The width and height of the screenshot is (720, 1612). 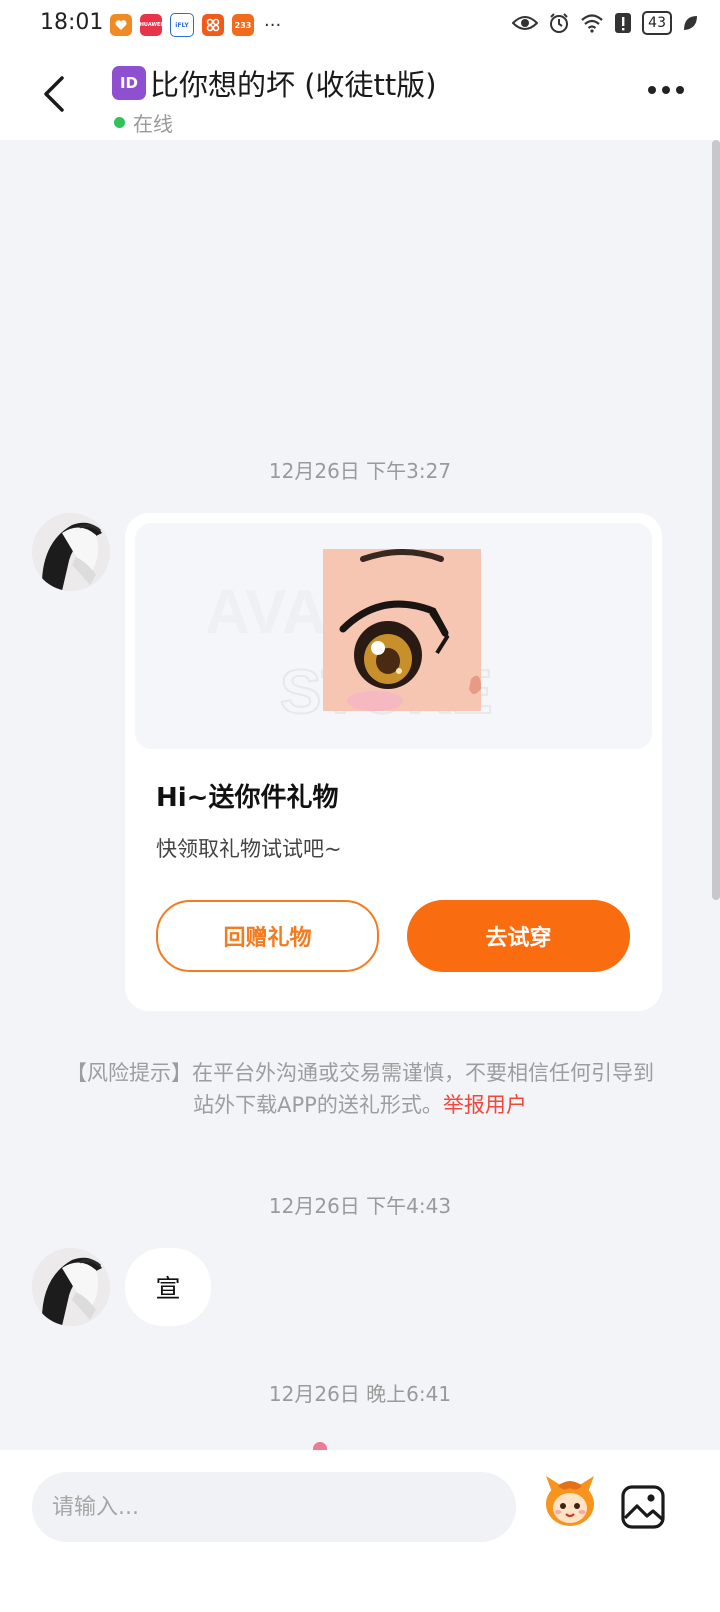 I want to click on chat-title-area: ID 比你想的坏 (收徒tt版) 在线, so click(x=274, y=99).